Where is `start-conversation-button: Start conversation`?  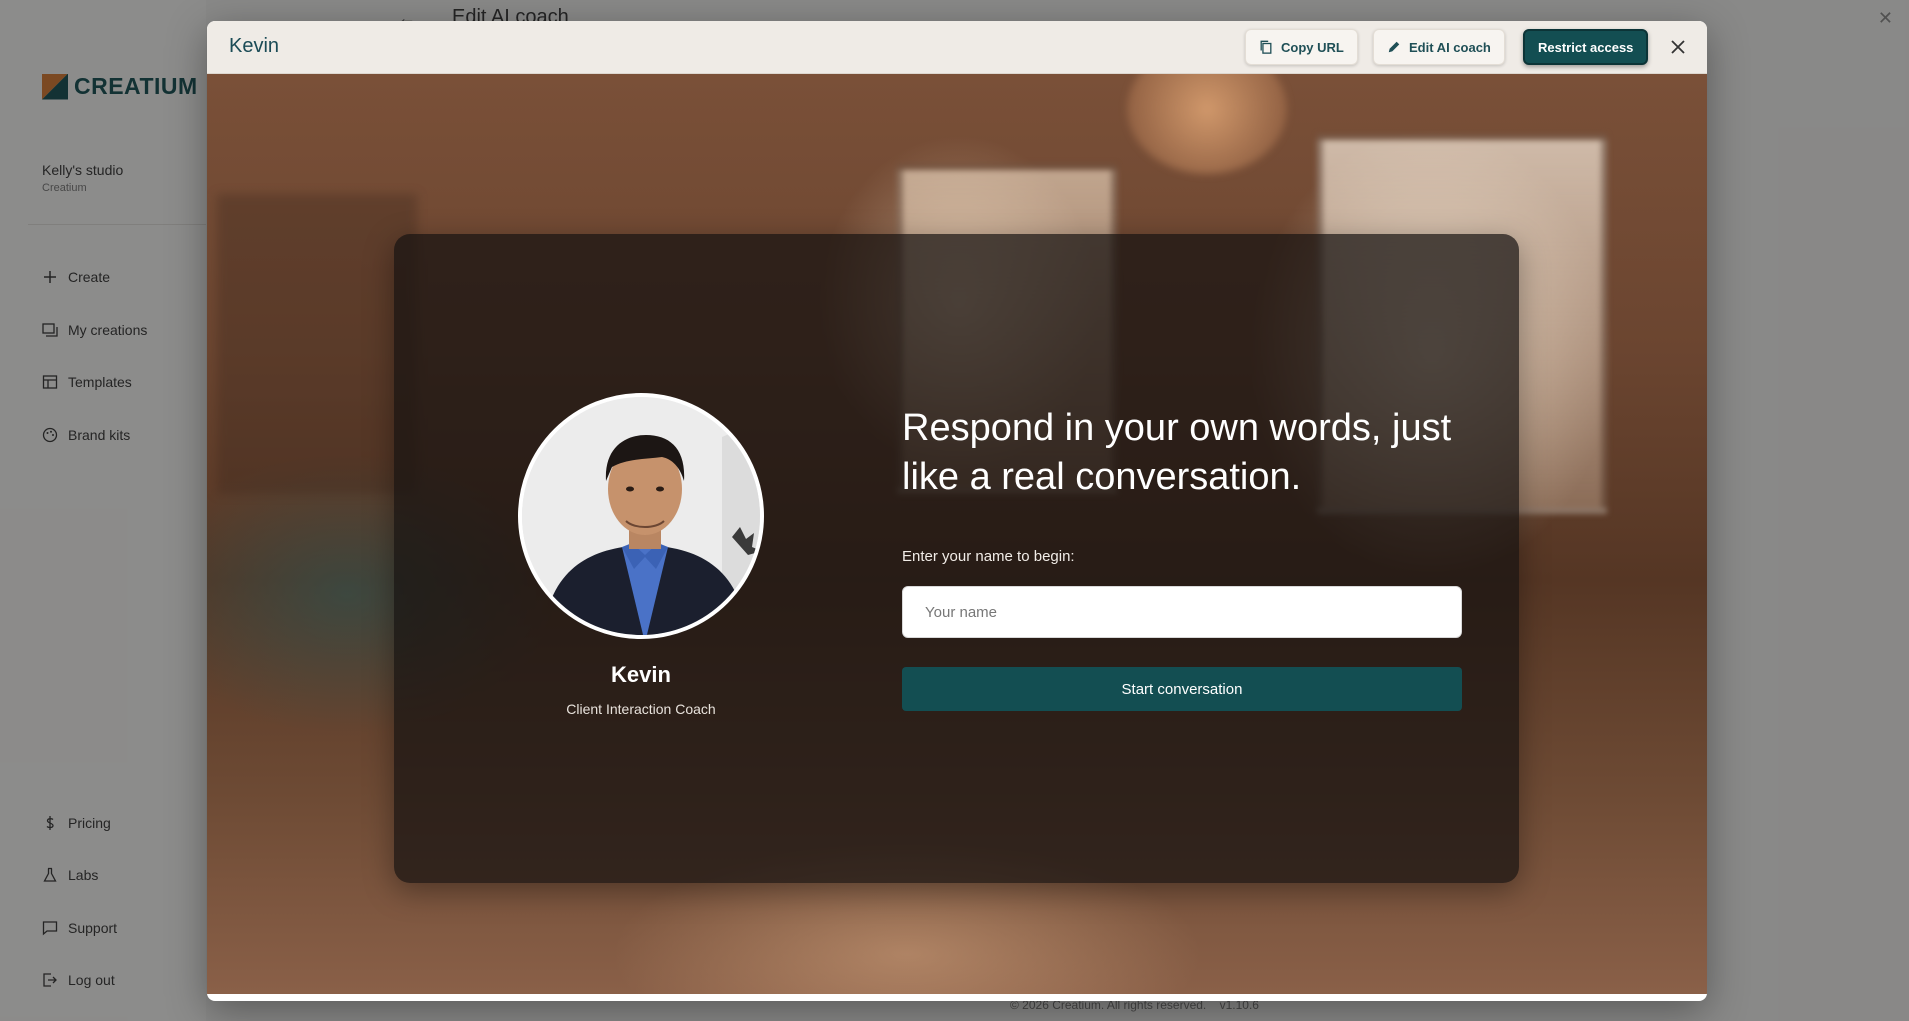 start-conversation-button: Start conversation is located at coordinates (1182, 689).